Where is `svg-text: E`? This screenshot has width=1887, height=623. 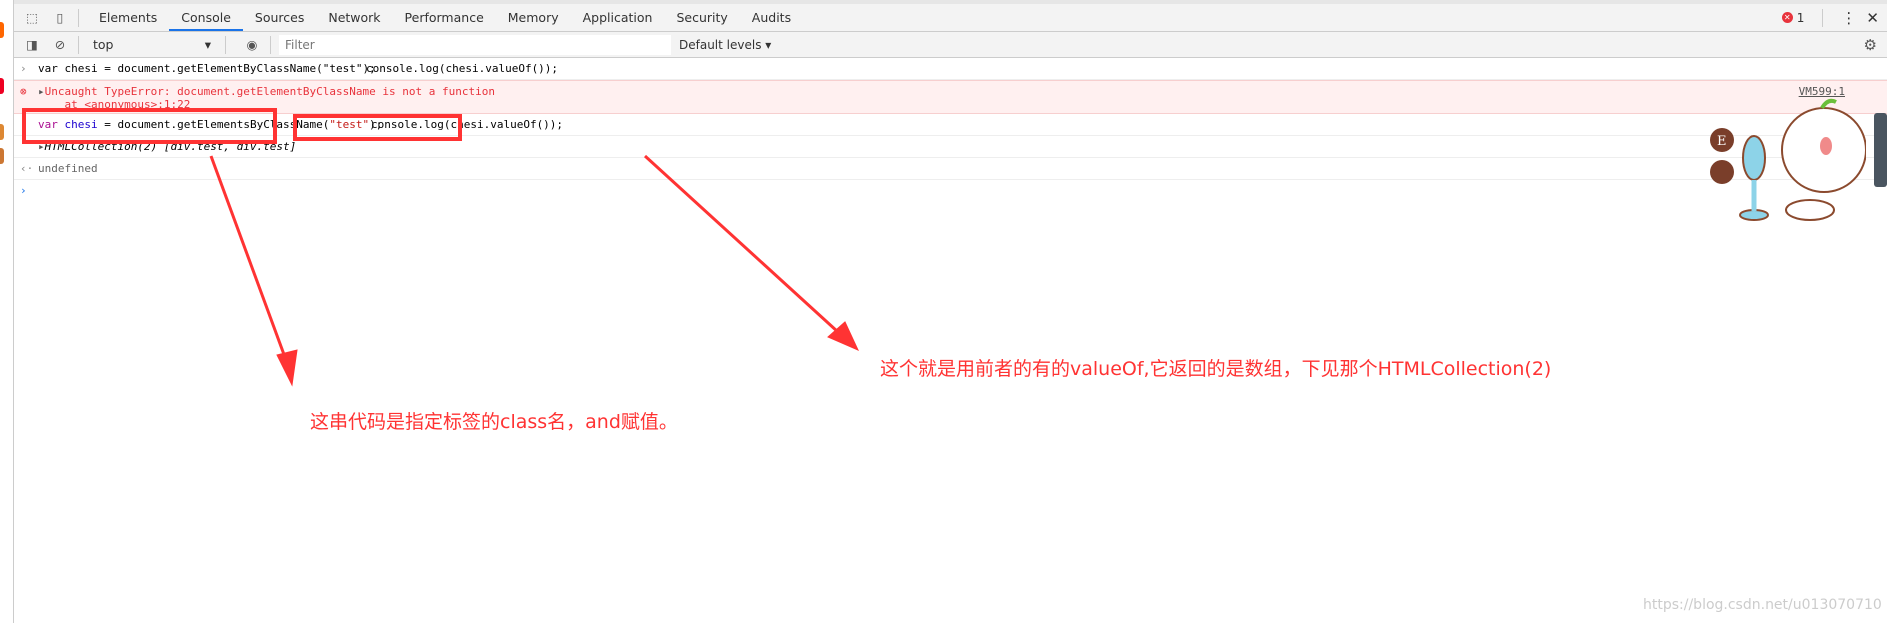
svg-text: E is located at coordinates (1722, 141).